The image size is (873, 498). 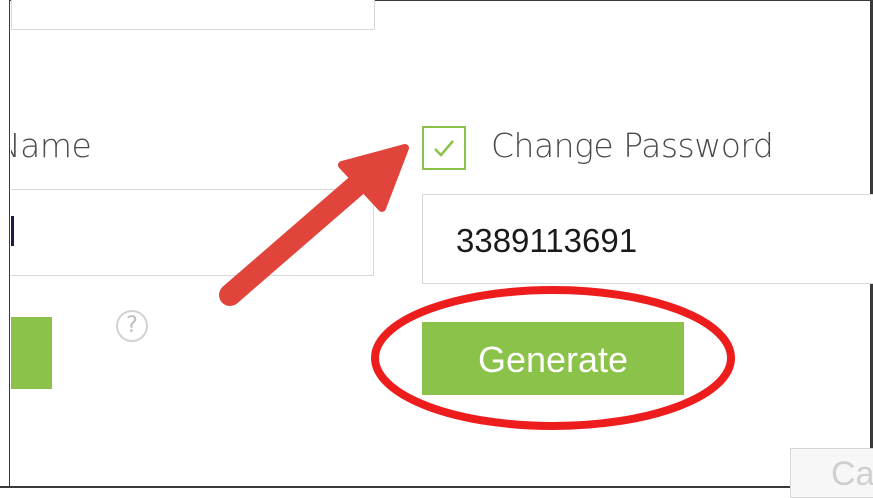 I want to click on name-input-text-fragment, so click(x=12, y=231).